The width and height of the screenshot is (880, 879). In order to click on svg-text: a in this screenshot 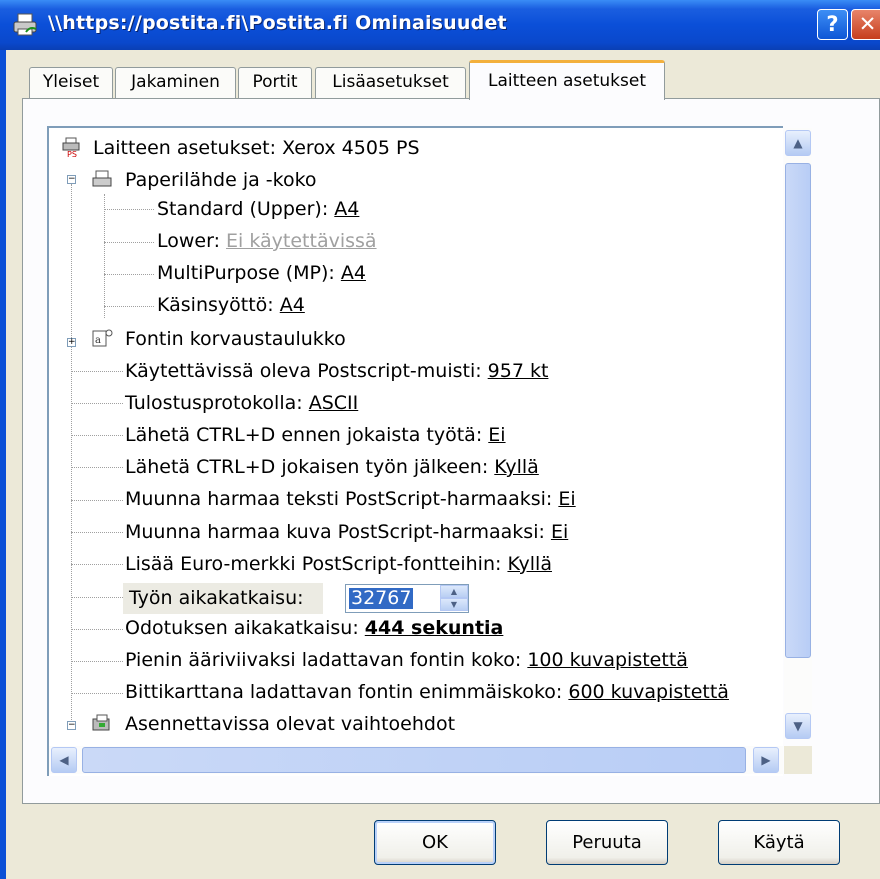, I will do `click(98, 340)`.